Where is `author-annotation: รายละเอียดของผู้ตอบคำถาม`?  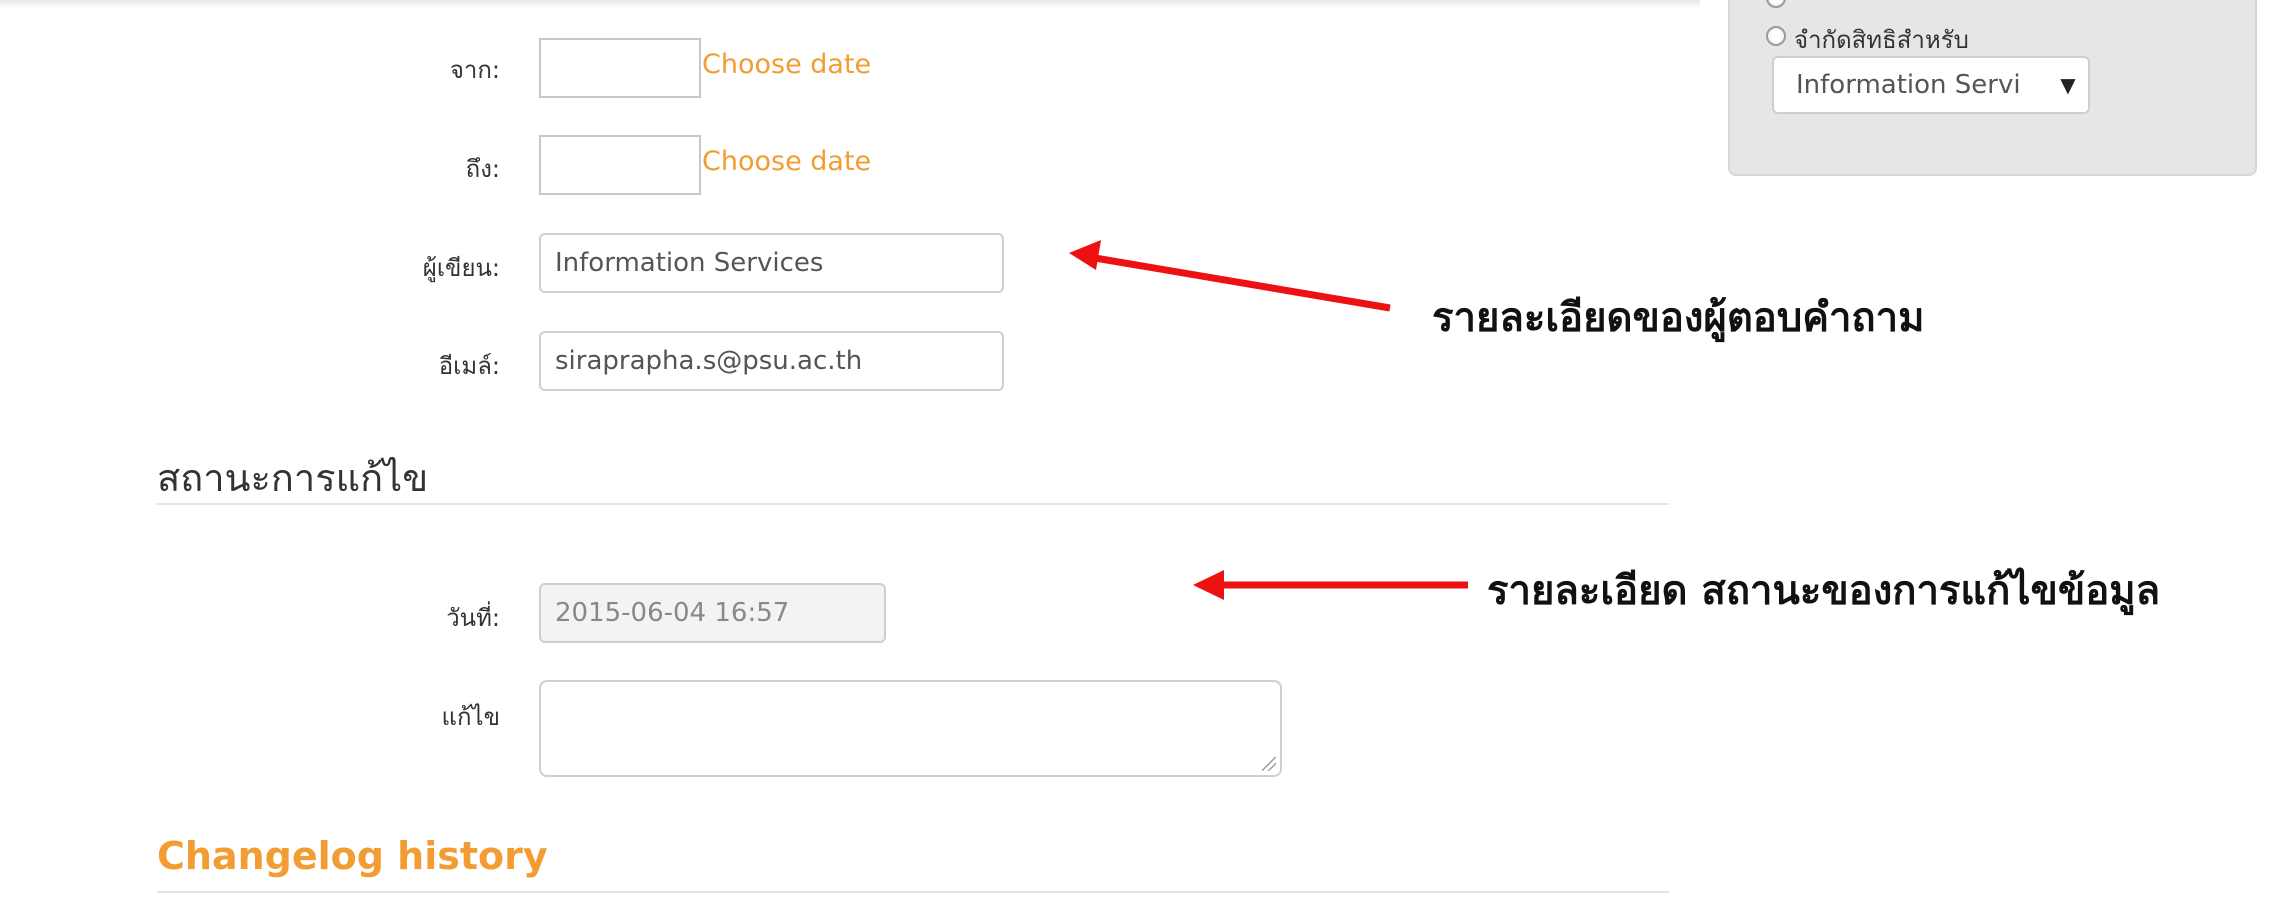
author-annotation: รายละเอียดของผู้ตอบคำถาม is located at coordinates (1678, 318).